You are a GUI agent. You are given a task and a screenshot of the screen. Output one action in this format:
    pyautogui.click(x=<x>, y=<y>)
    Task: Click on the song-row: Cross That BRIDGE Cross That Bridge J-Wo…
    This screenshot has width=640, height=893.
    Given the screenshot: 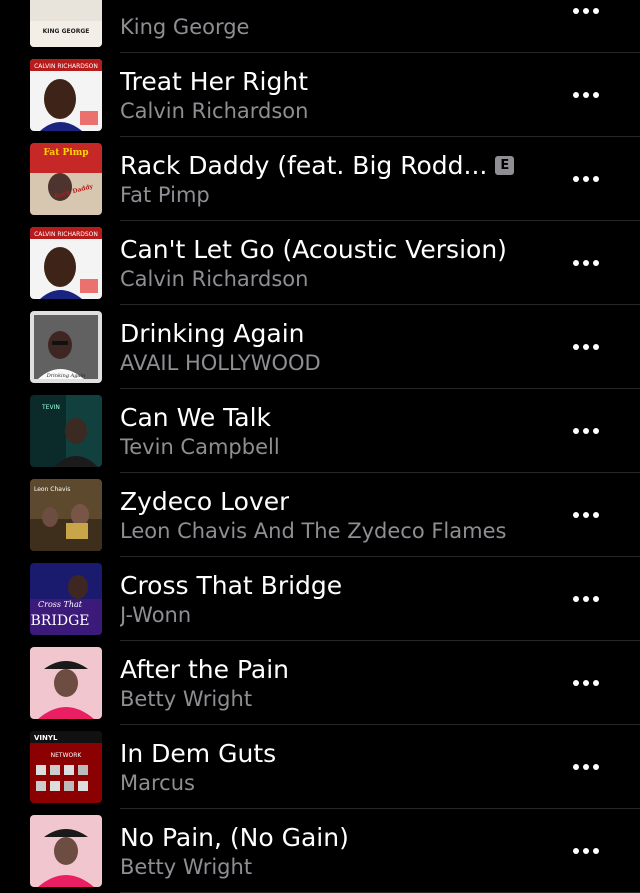 What is the action you would take?
    pyautogui.click(x=320, y=599)
    